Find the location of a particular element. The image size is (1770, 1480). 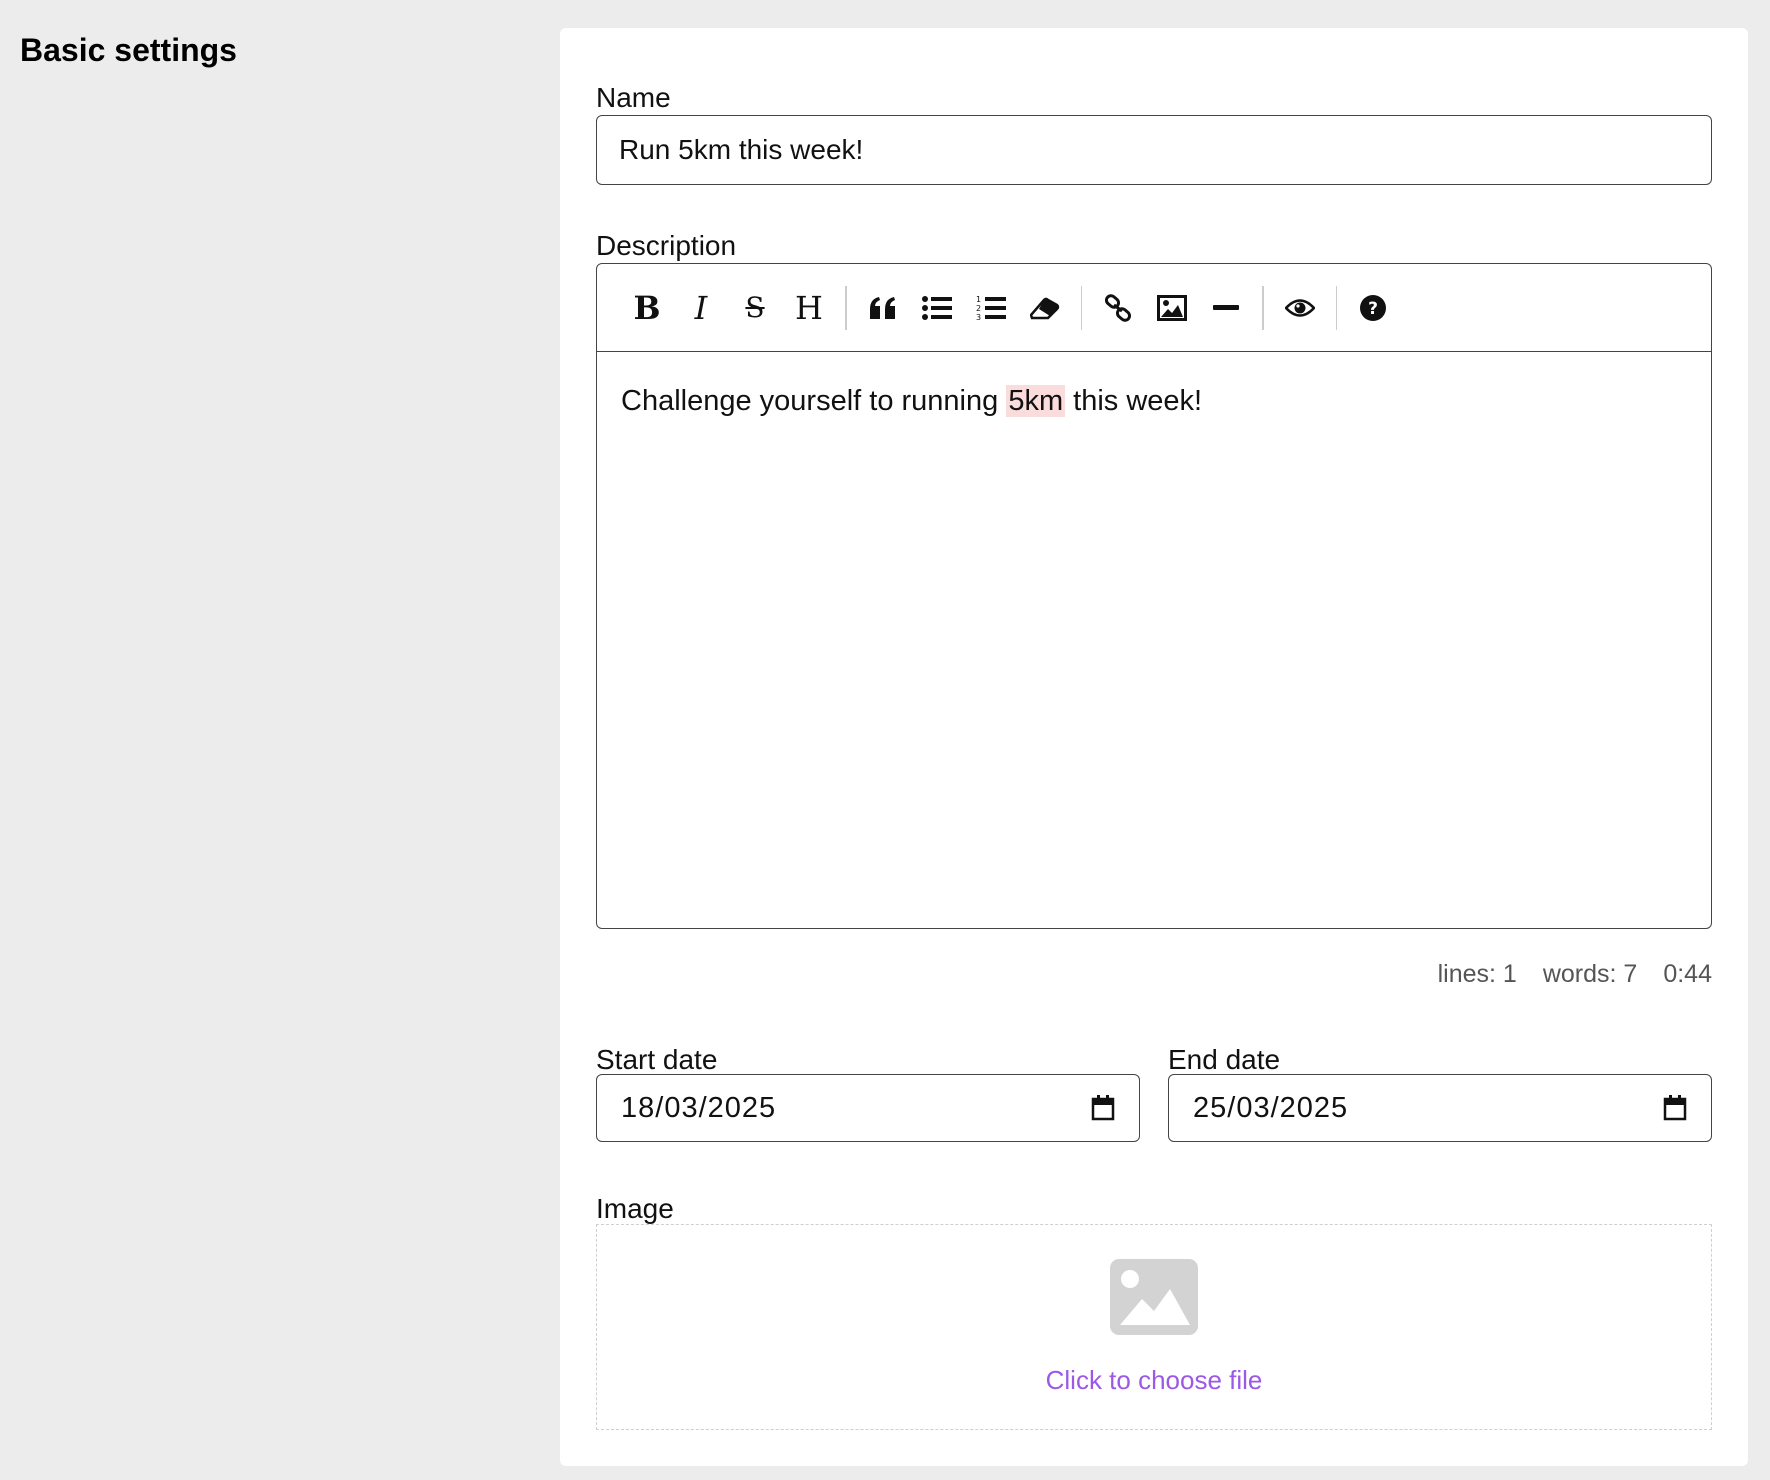

status-cursor: 0:44 is located at coordinates (1687, 974).